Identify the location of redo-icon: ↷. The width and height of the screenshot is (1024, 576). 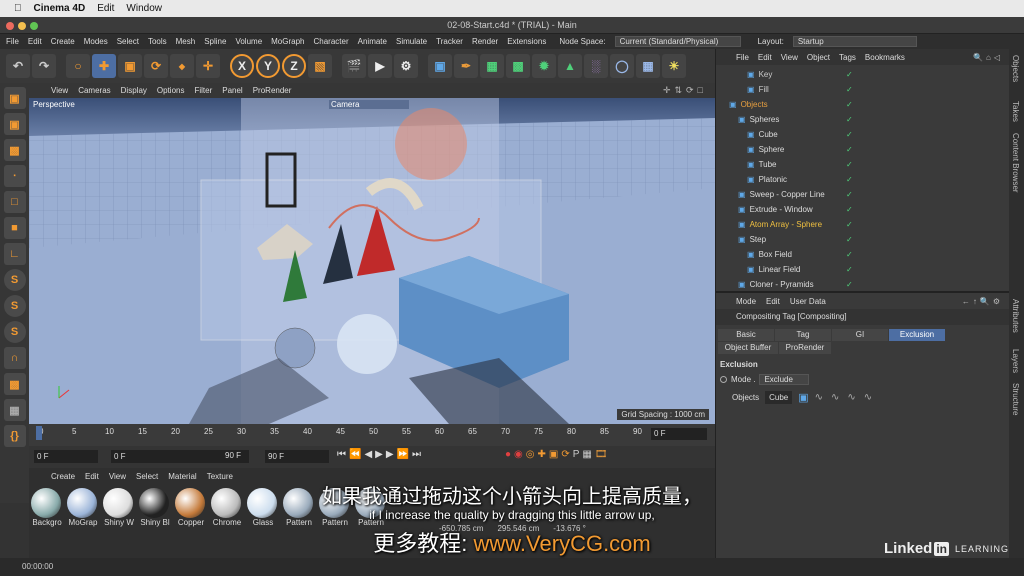
(44, 66).